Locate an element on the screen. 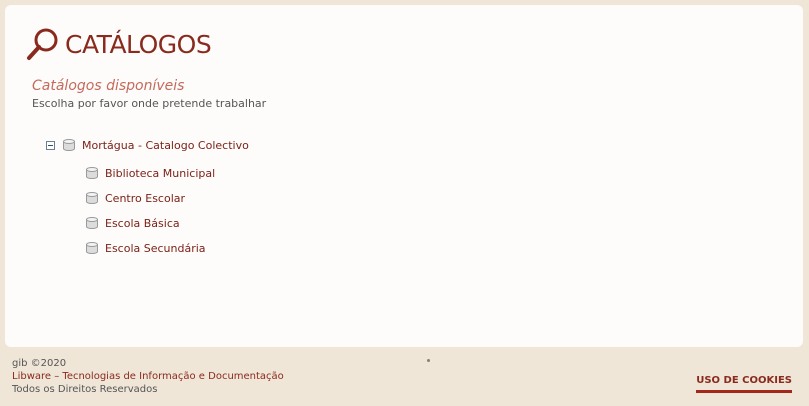 The width and height of the screenshot is (809, 406). decorative-dot is located at coordinates (428, 360).